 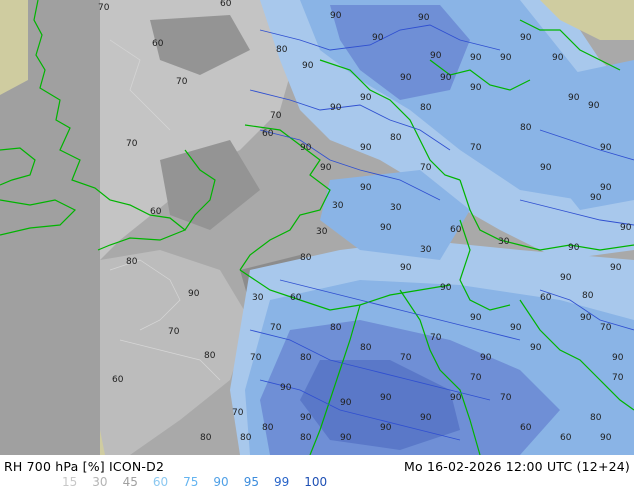 I want to click on legend-value: 75, so click(x=191, y=482).